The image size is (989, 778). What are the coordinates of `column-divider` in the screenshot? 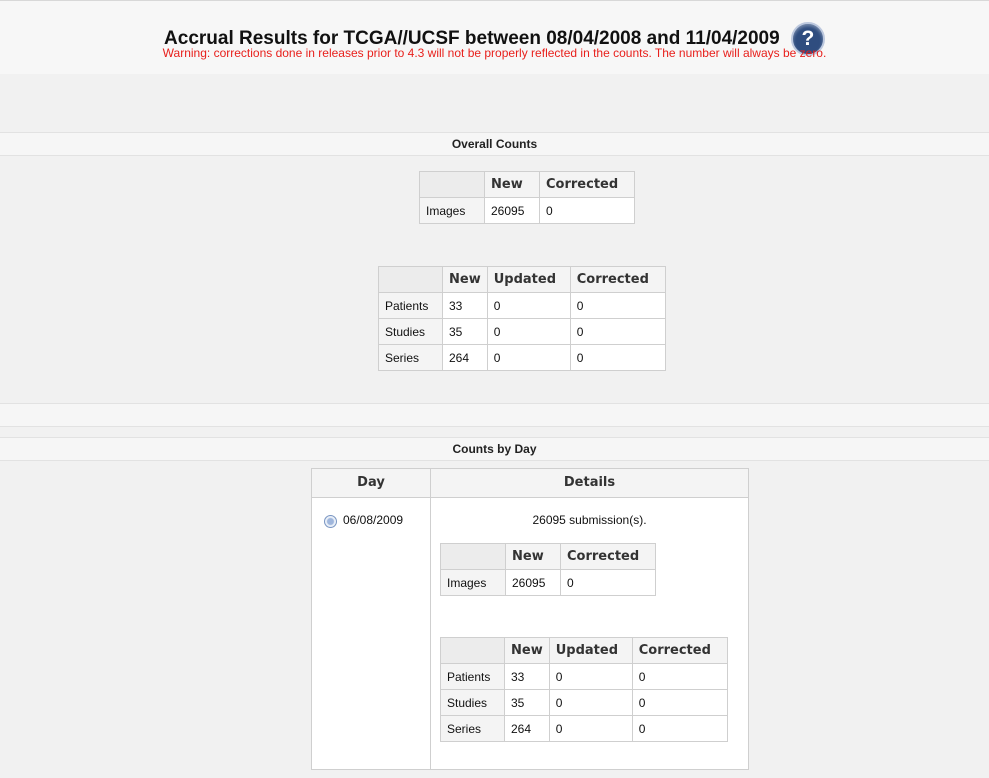 It's located at (430, 633).